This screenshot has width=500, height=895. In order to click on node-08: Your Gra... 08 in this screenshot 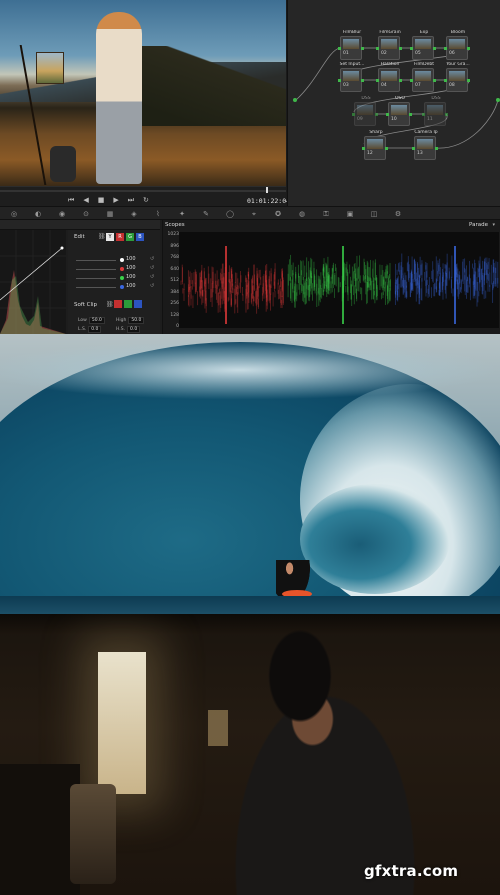, I will do `click(457, 77)`.